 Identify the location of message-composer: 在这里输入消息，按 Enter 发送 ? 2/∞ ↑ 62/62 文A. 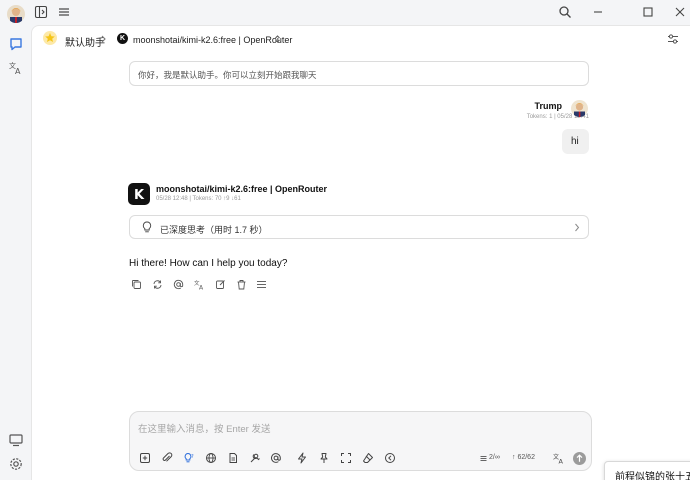
(360, 441).